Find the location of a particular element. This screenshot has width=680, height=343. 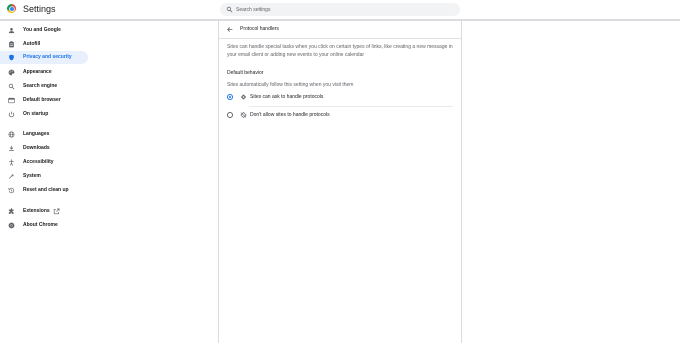

option-divider is located at coordinates (351, 106).